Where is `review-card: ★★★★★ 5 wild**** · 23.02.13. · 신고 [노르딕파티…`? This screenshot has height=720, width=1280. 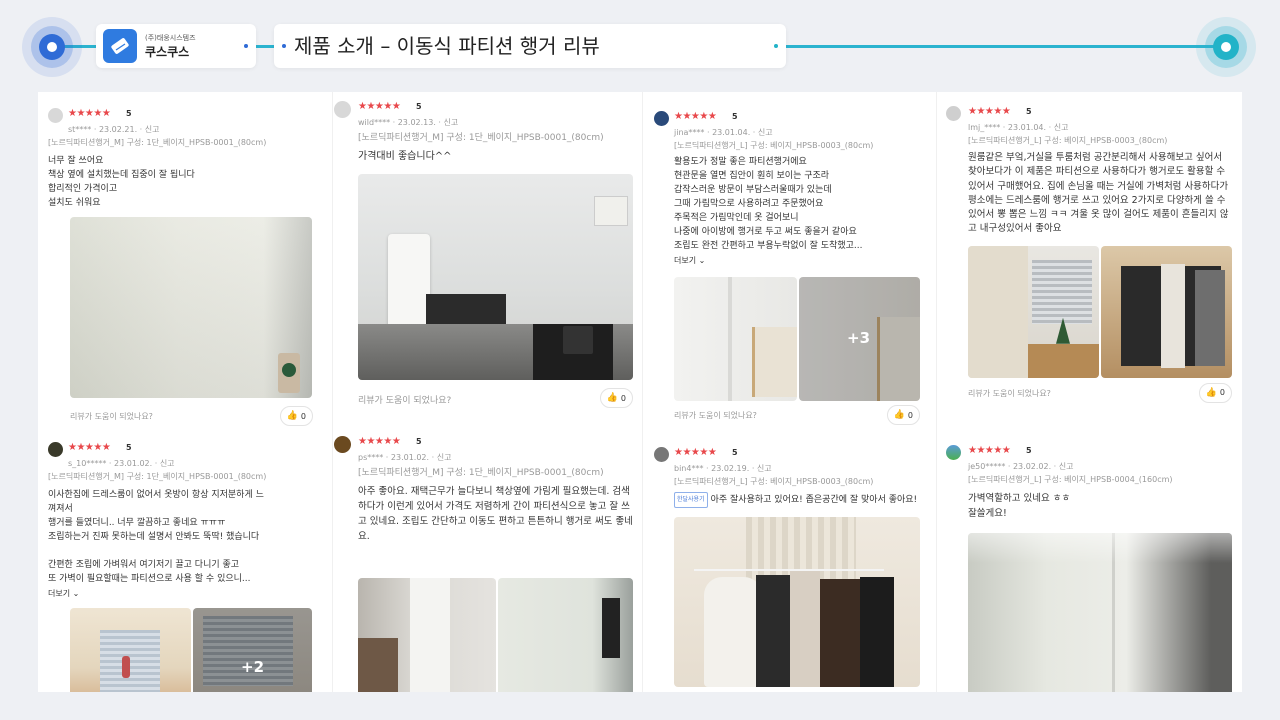
review-card: ★★★★★ 5 wild**** · 23.02.13. · 신고 [노르딕파티… is located at coordinates (485, 255).